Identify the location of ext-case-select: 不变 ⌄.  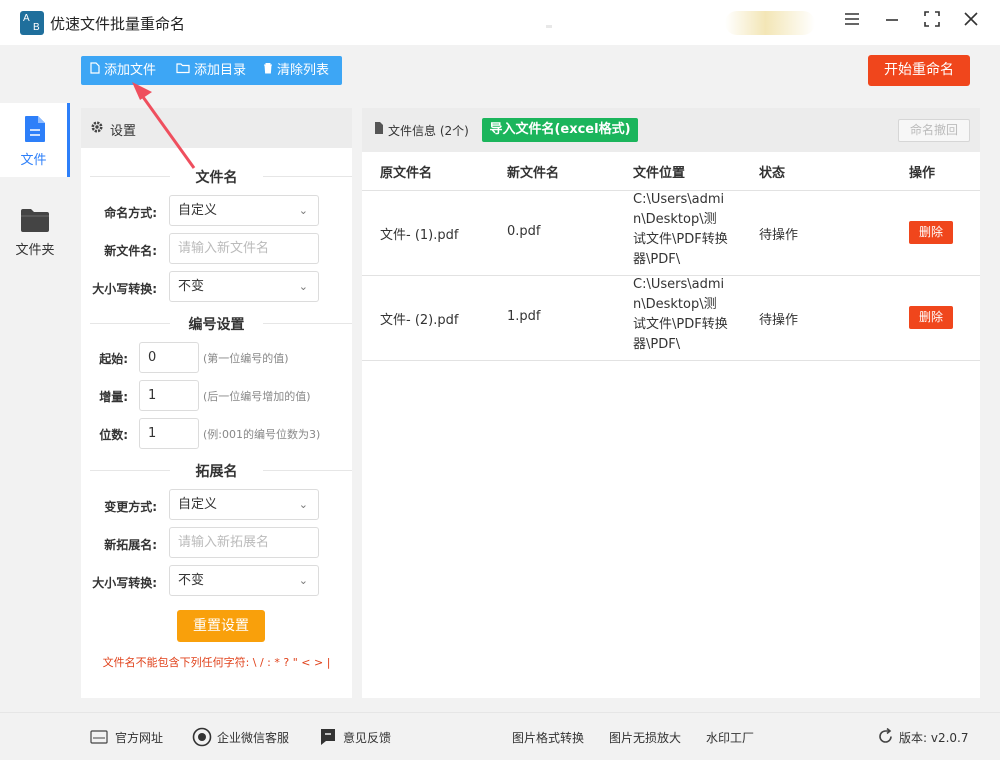
(244, 580).